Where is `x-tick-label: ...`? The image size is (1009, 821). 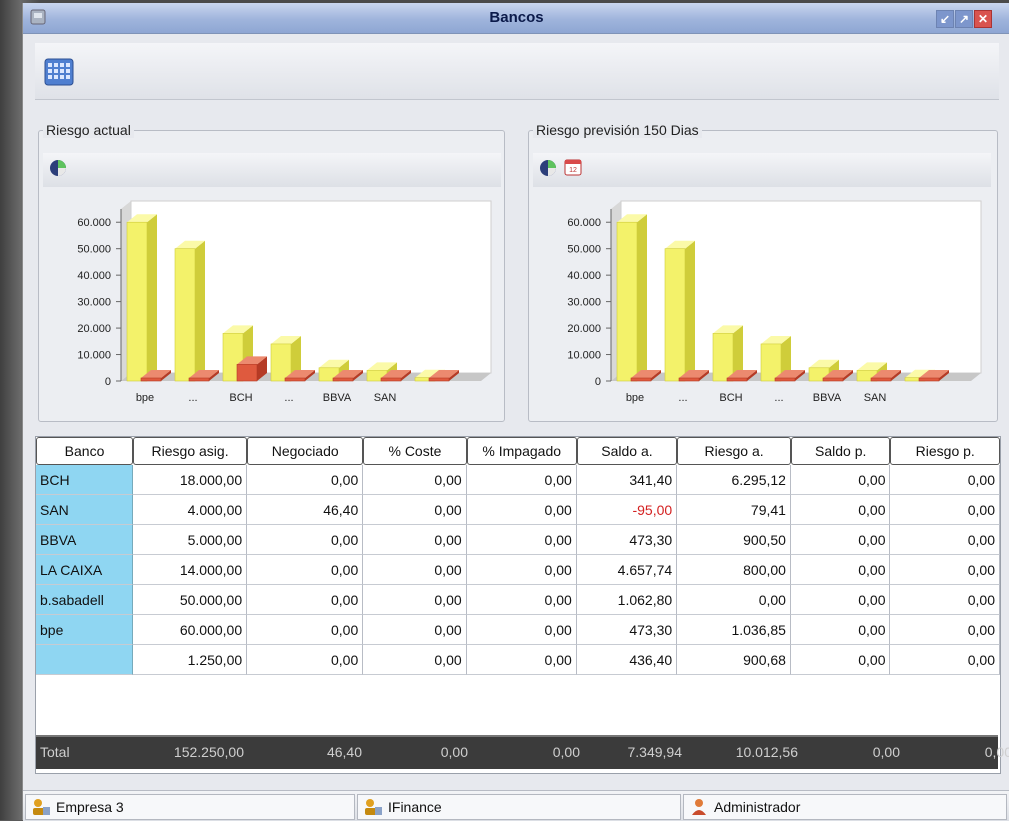 x-tick-label: ... is located at coordinates (288, 398).